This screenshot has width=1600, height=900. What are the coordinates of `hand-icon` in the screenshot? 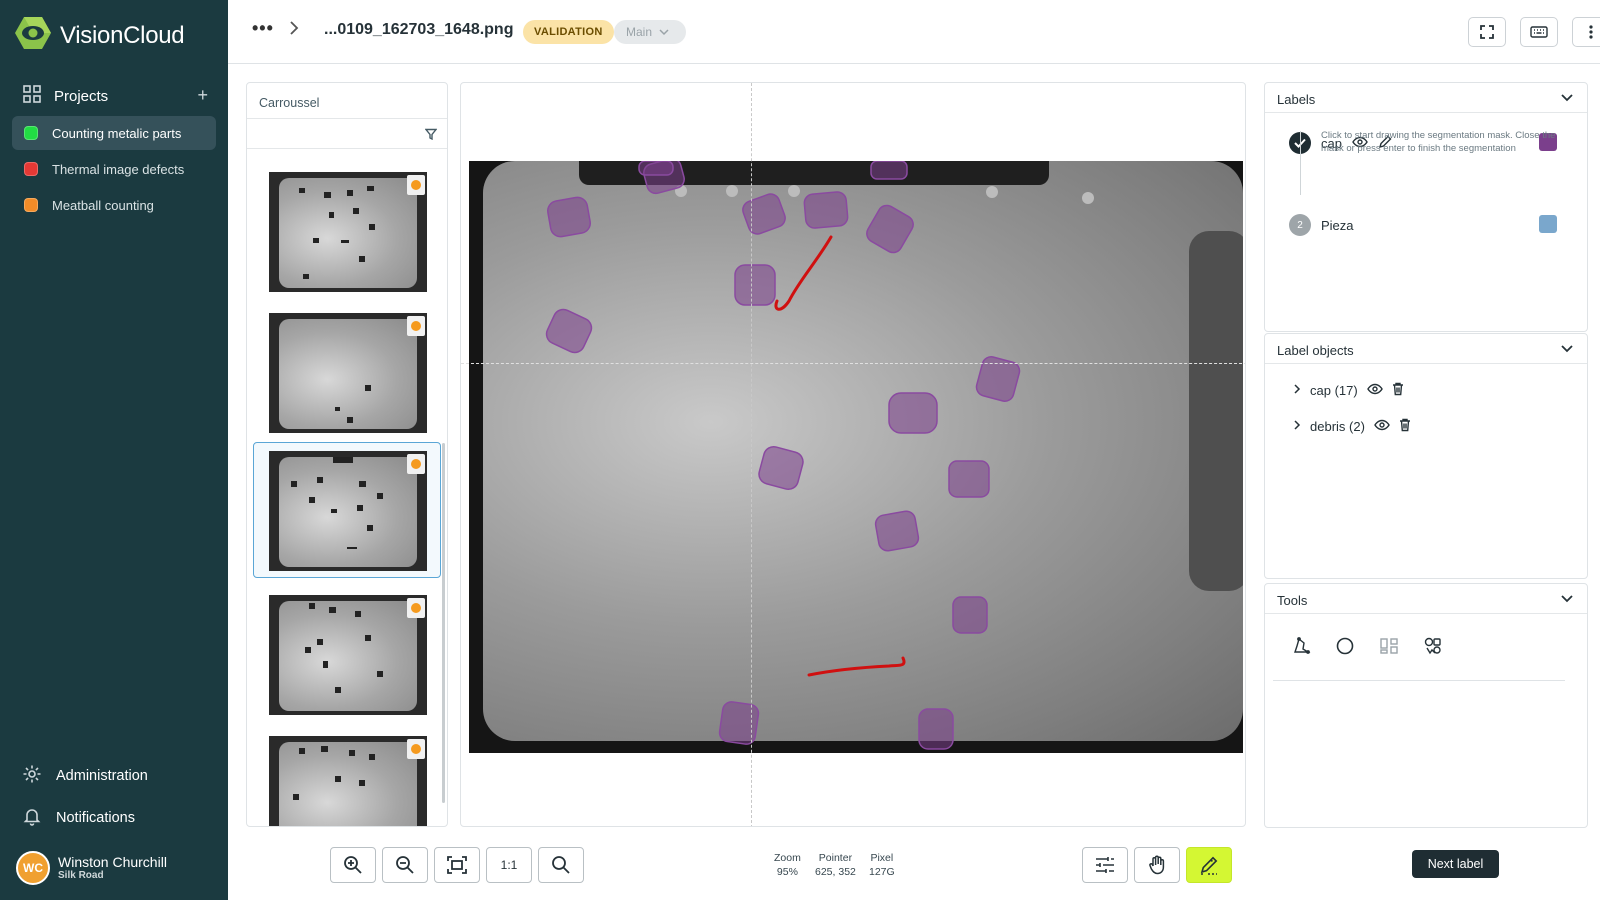 It's located at (1157, 865).